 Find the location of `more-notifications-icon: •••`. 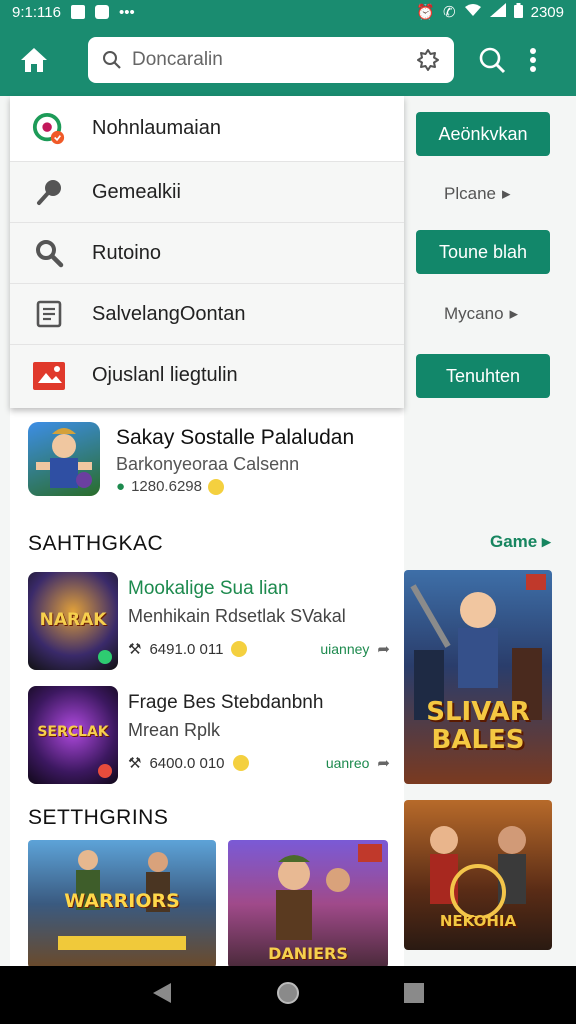

more-notifications-icon: ••• is located at coordinates (126, 12).